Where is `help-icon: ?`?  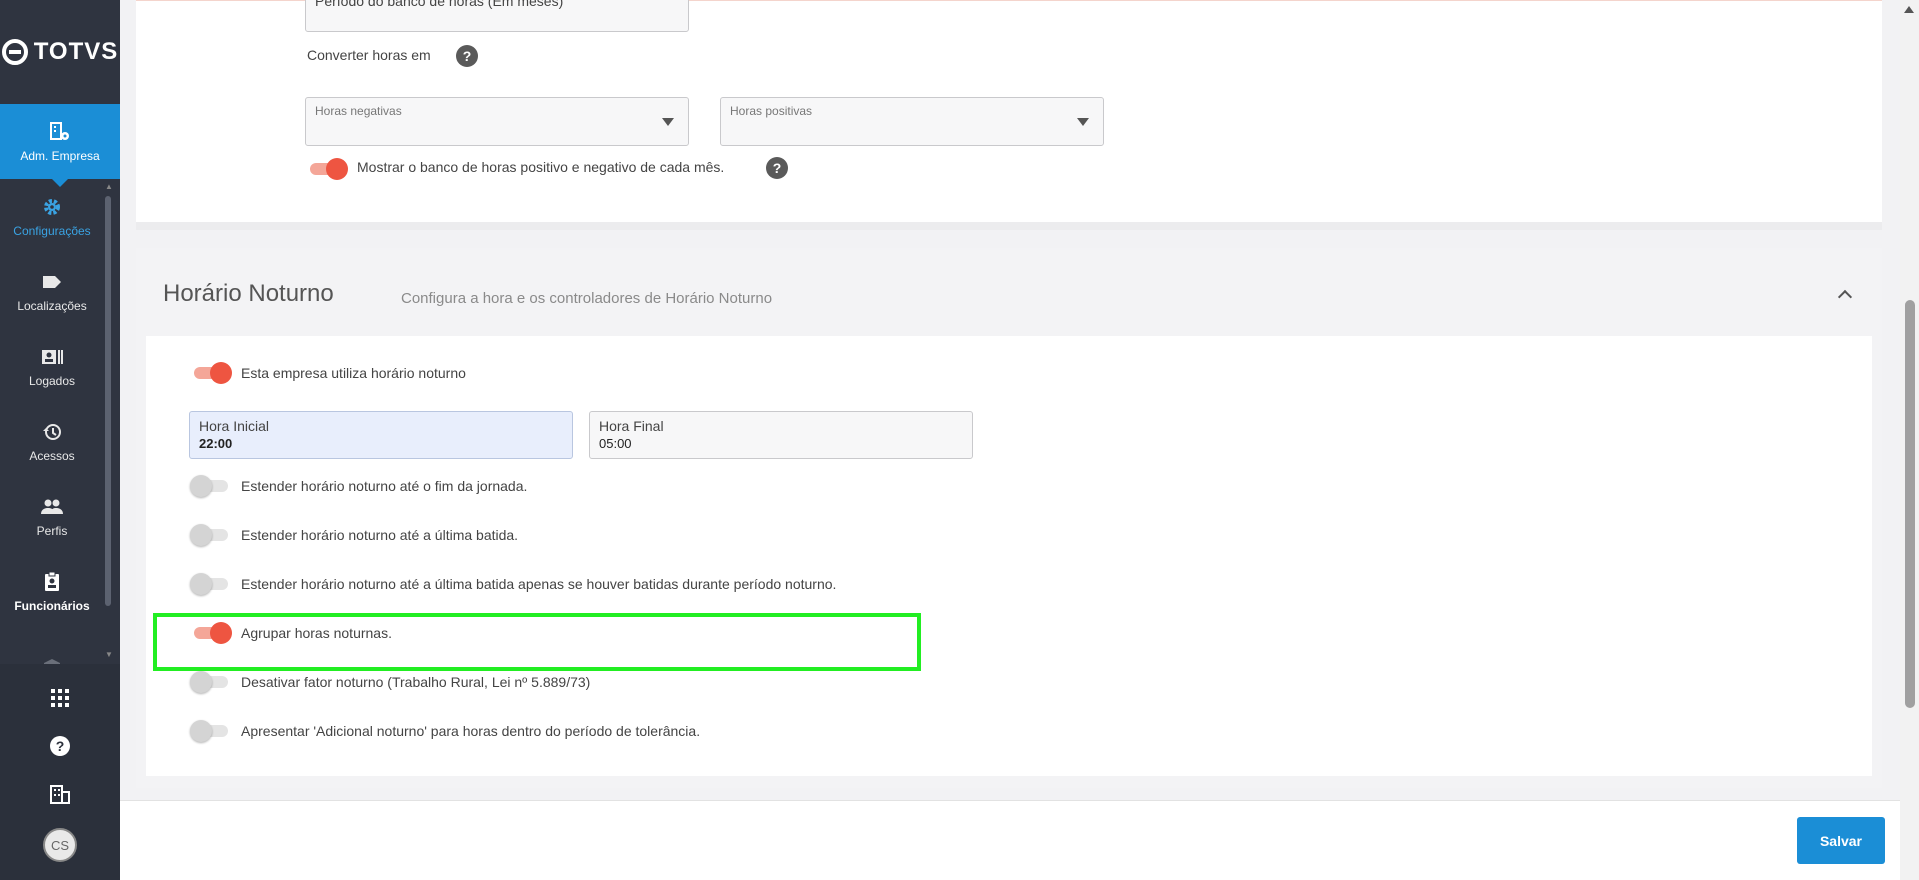 help-icon: ? is located at coordinates (60, 746).